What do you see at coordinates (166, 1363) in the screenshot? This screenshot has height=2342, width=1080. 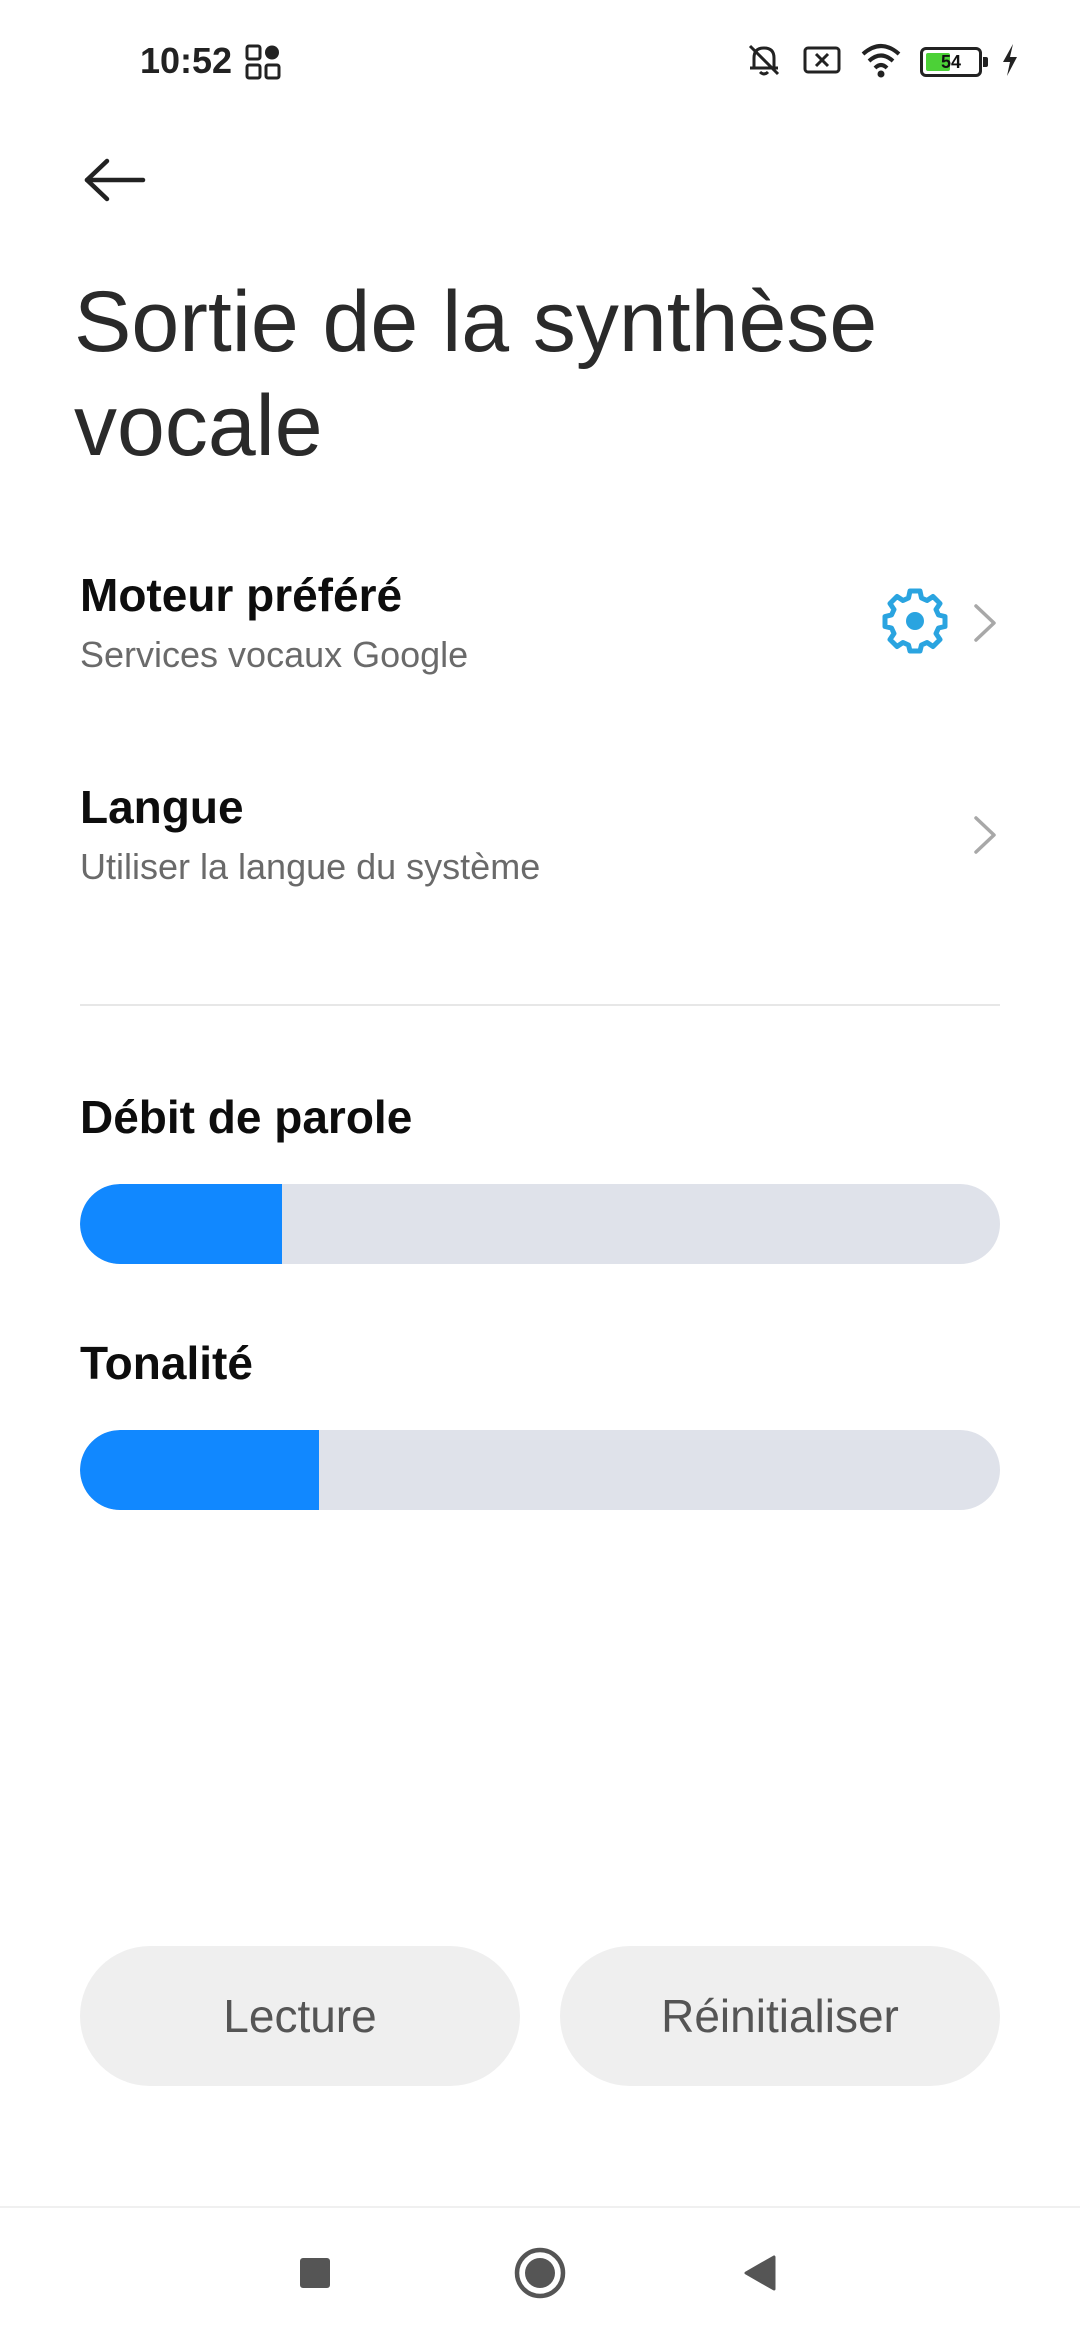 I see `pitch-label: Tonalité` at bounding box center [166, 1363].